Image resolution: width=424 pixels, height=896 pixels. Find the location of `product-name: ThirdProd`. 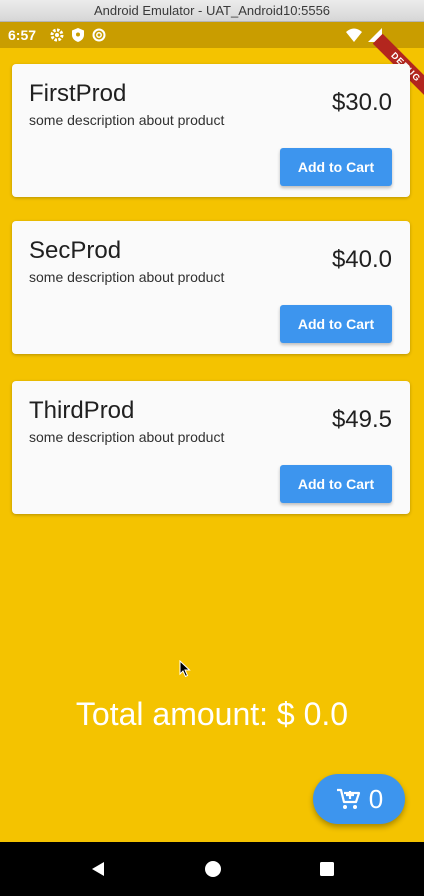

product-name: ThirdProd is located at coordinates (82, 410).